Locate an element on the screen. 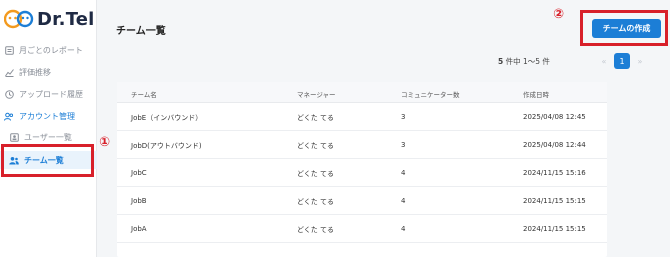 This screenshot has height=257, width=670. cell-team-name: JobD(アウトバウンド) is located at coordinates (166, 146).